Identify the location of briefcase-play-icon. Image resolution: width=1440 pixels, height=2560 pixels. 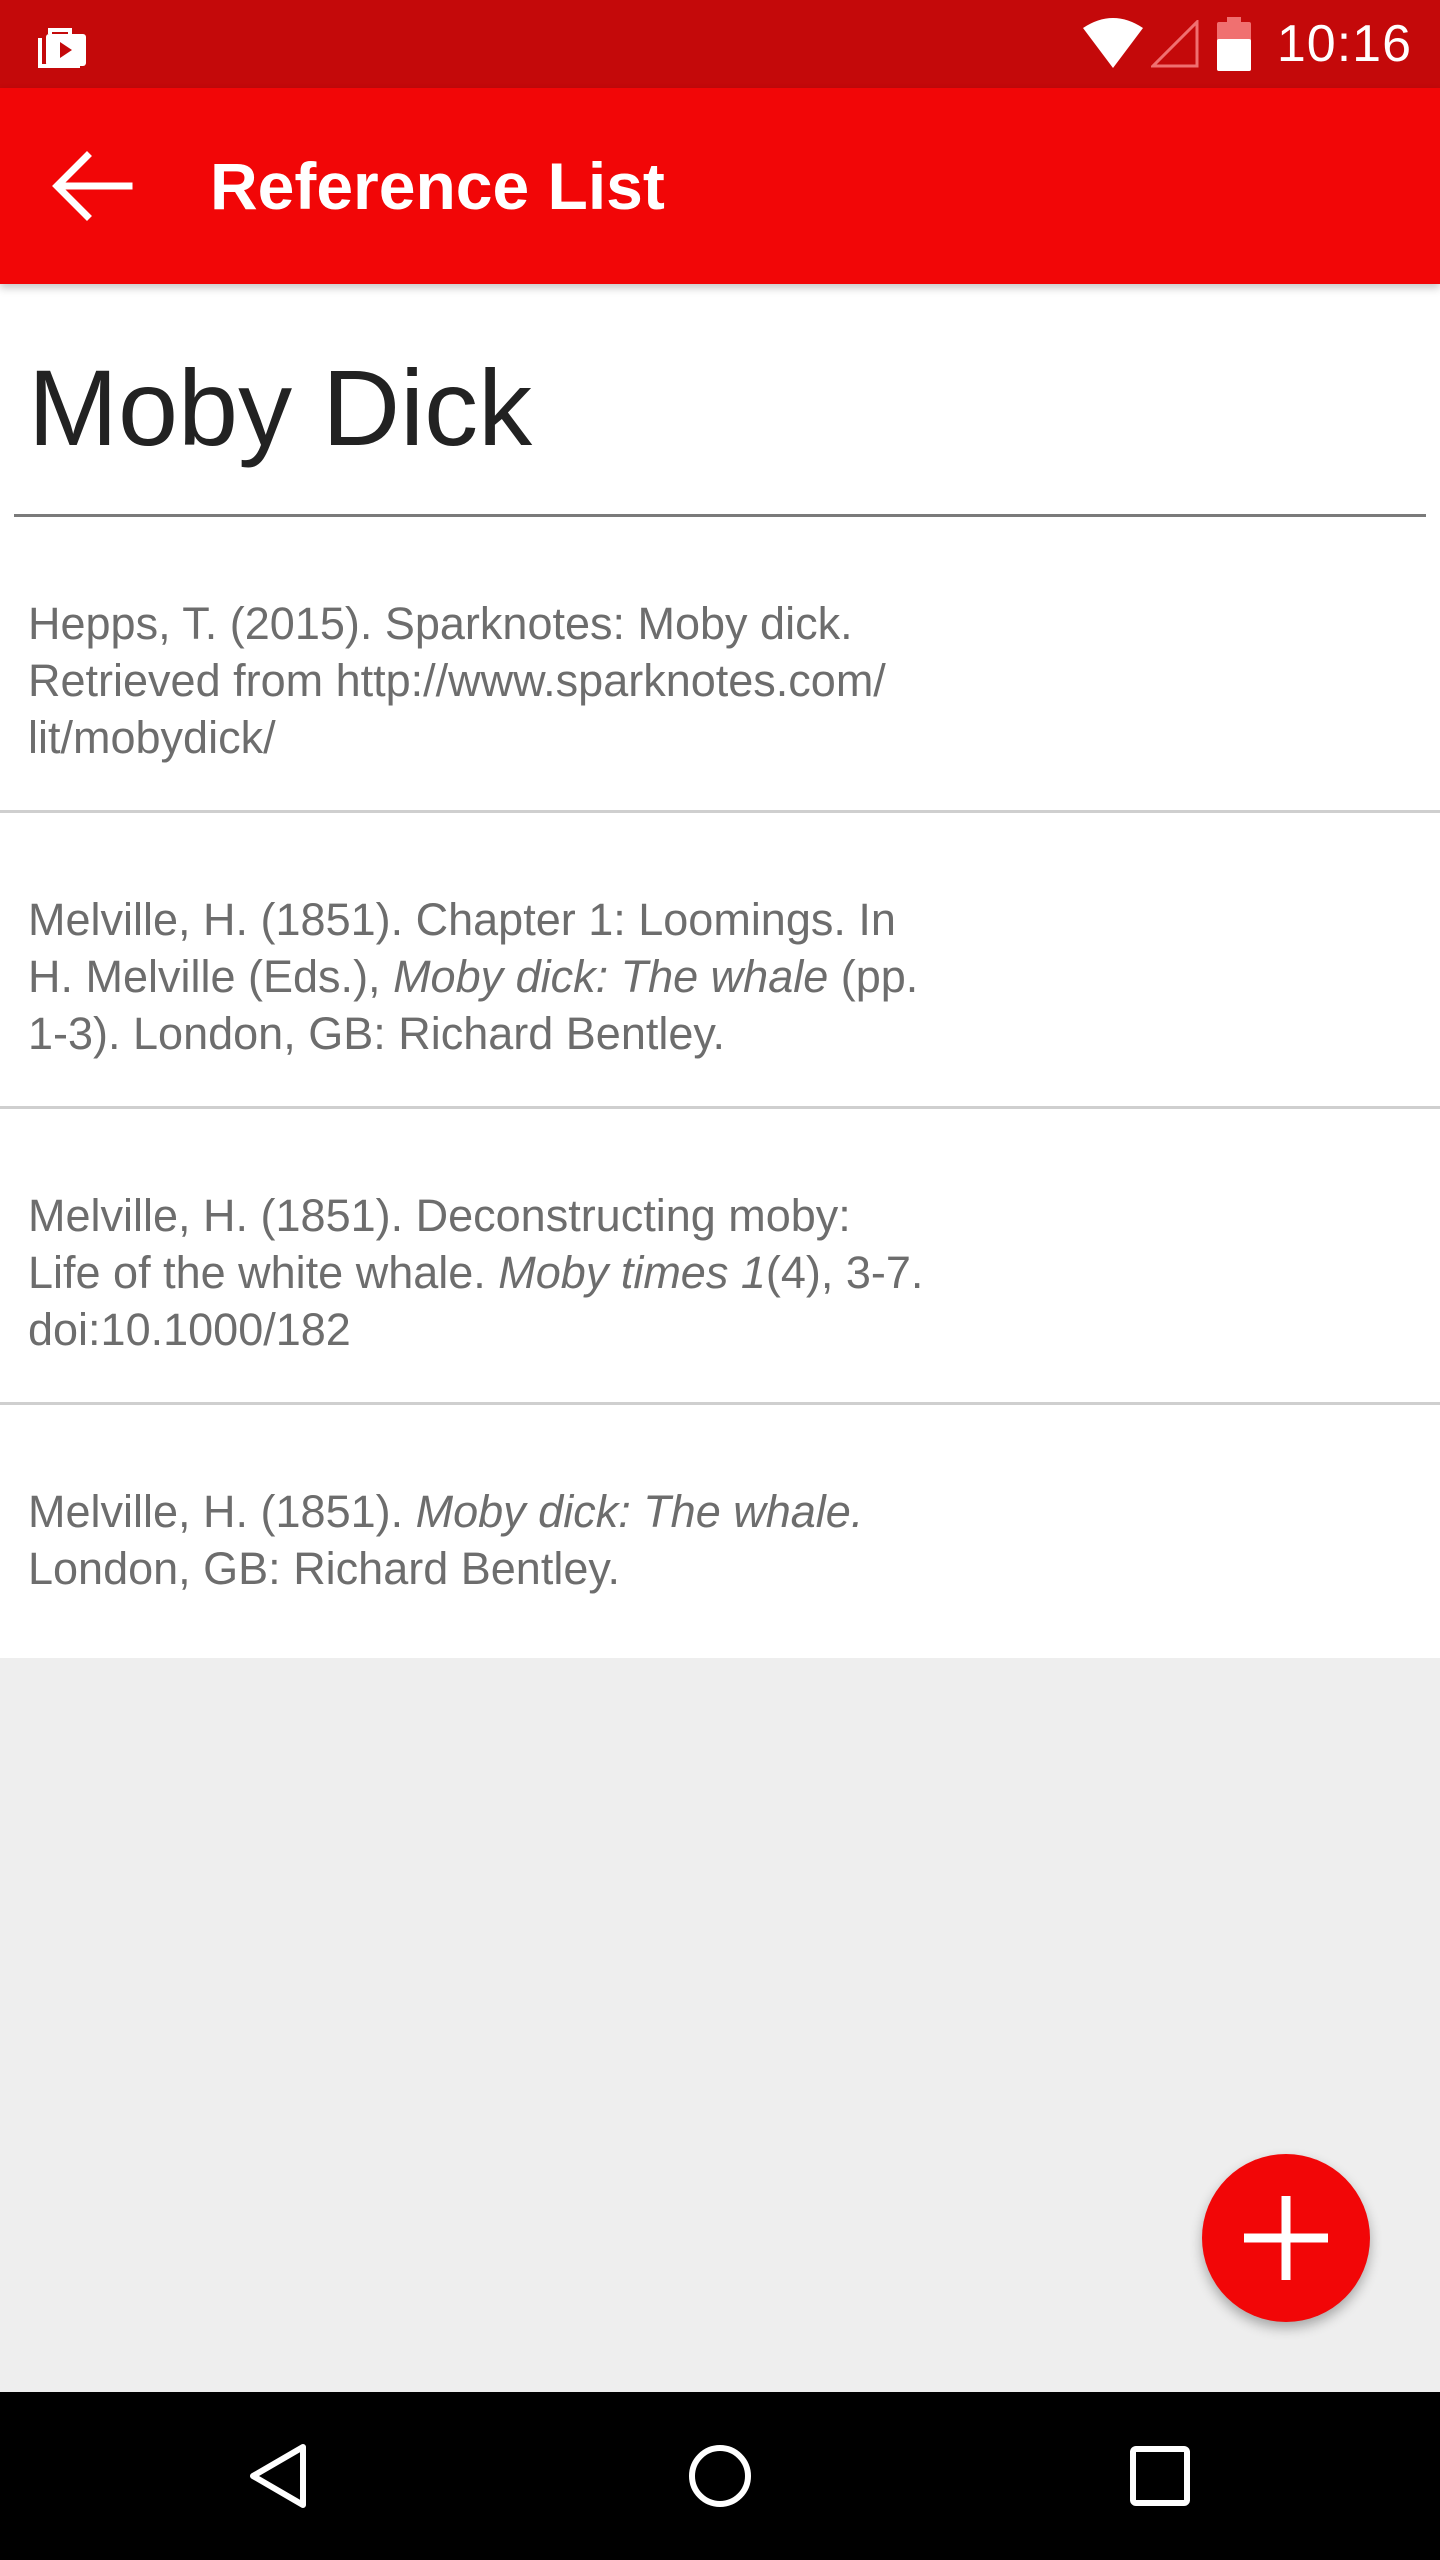
(62, 46).